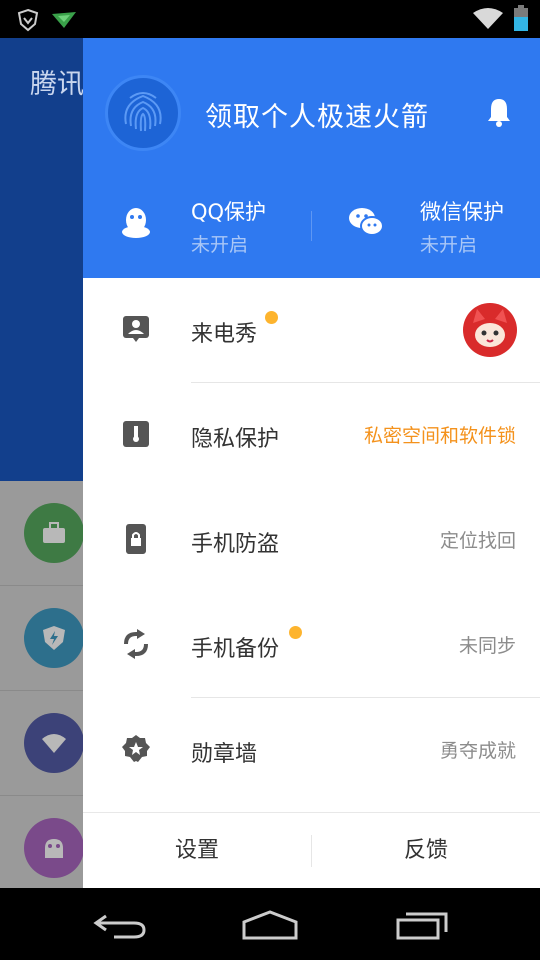  What do you see at coordinates (57, 84) in the screenshot?
I see `background-app-title: 腾讯` at bounding box center [57, 84].